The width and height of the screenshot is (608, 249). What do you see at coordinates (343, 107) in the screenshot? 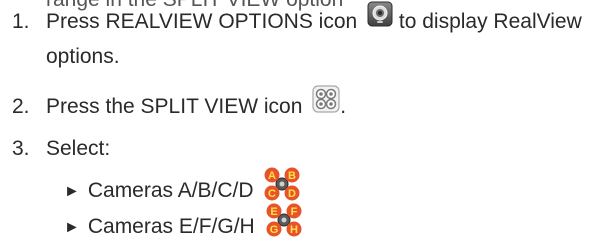
I see `step-text-after: .` at bounding box center [343, 107].